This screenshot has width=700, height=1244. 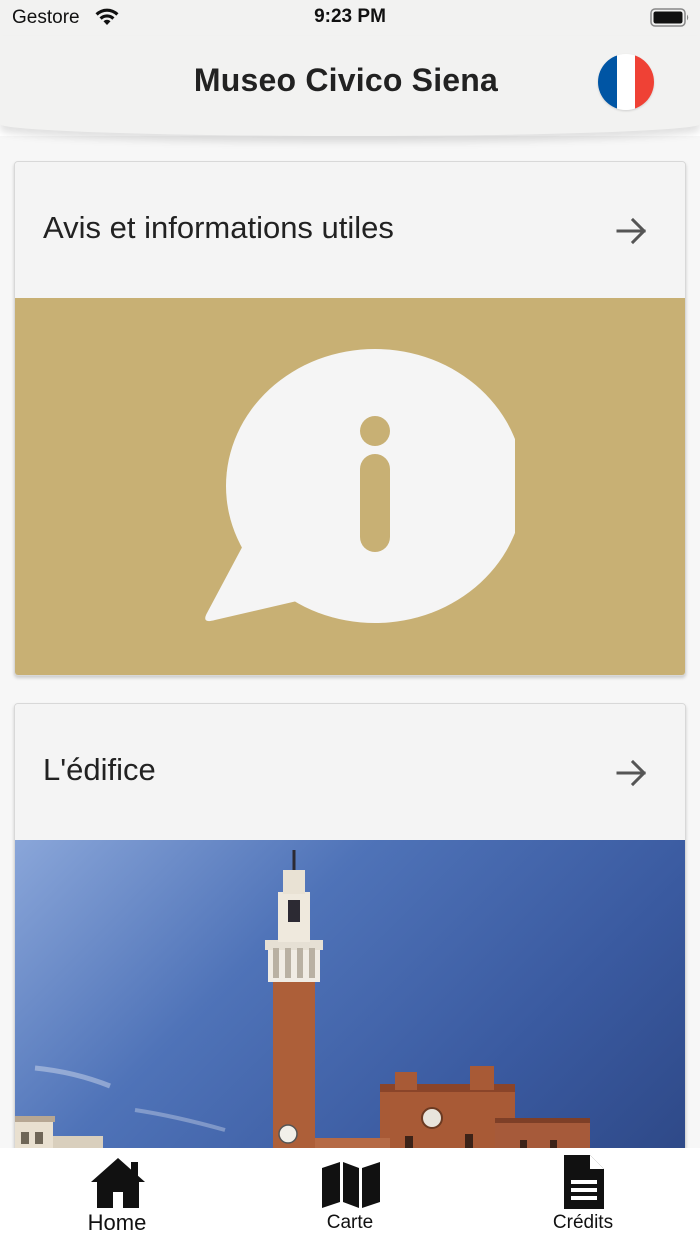 I want to click on flag-white-stripe, so click(x=626, y=82).